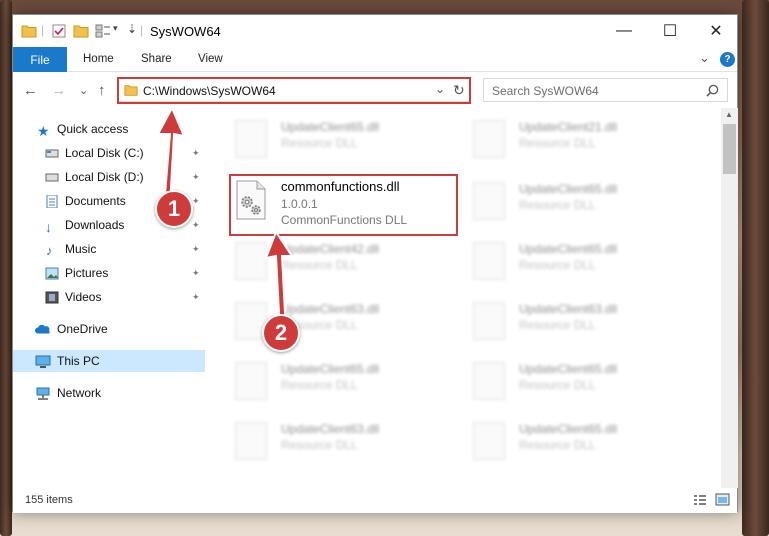 The height and width of the screenshot is (536, 769). What do you see at coordinates (104, 153) in the screenshot?
I see `sidebar-item-label: Local Disk (C:)` at bounding box center [104, 153].